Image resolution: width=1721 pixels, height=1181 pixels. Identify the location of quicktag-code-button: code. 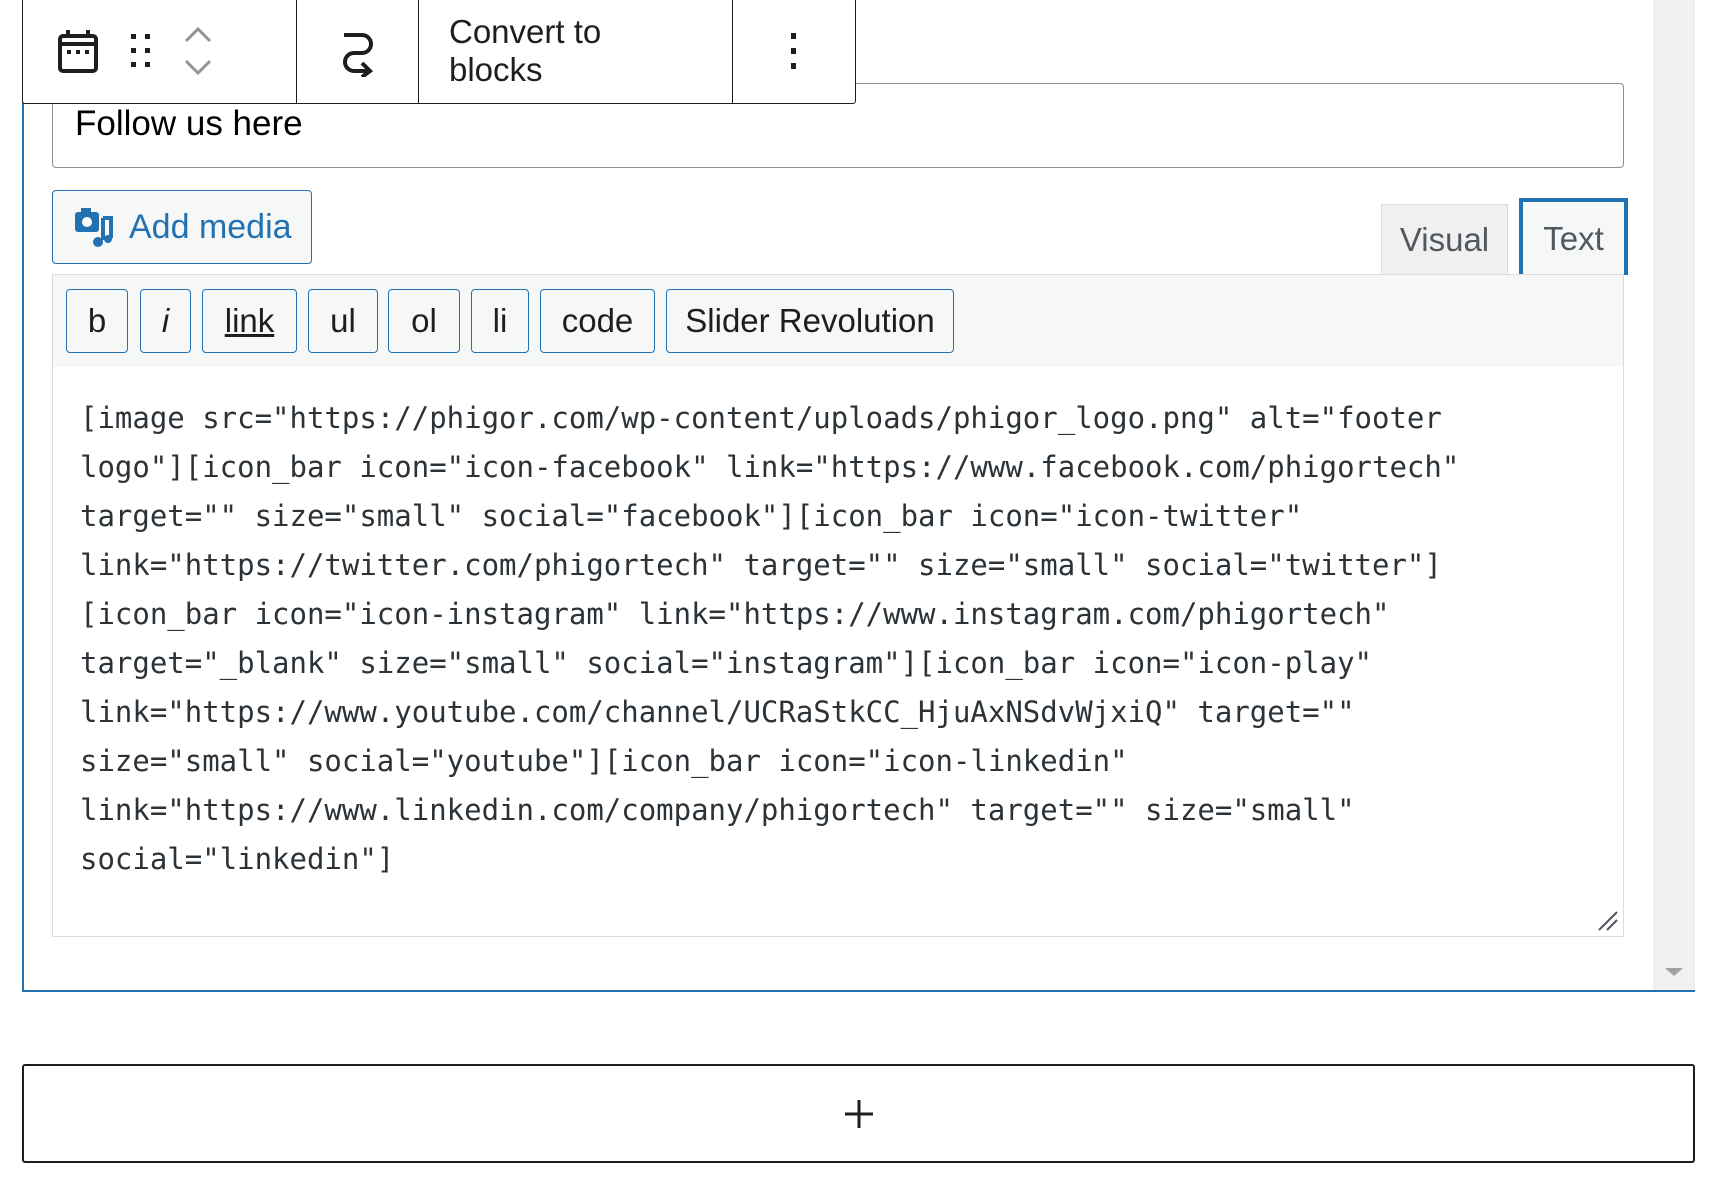
(597, 321).